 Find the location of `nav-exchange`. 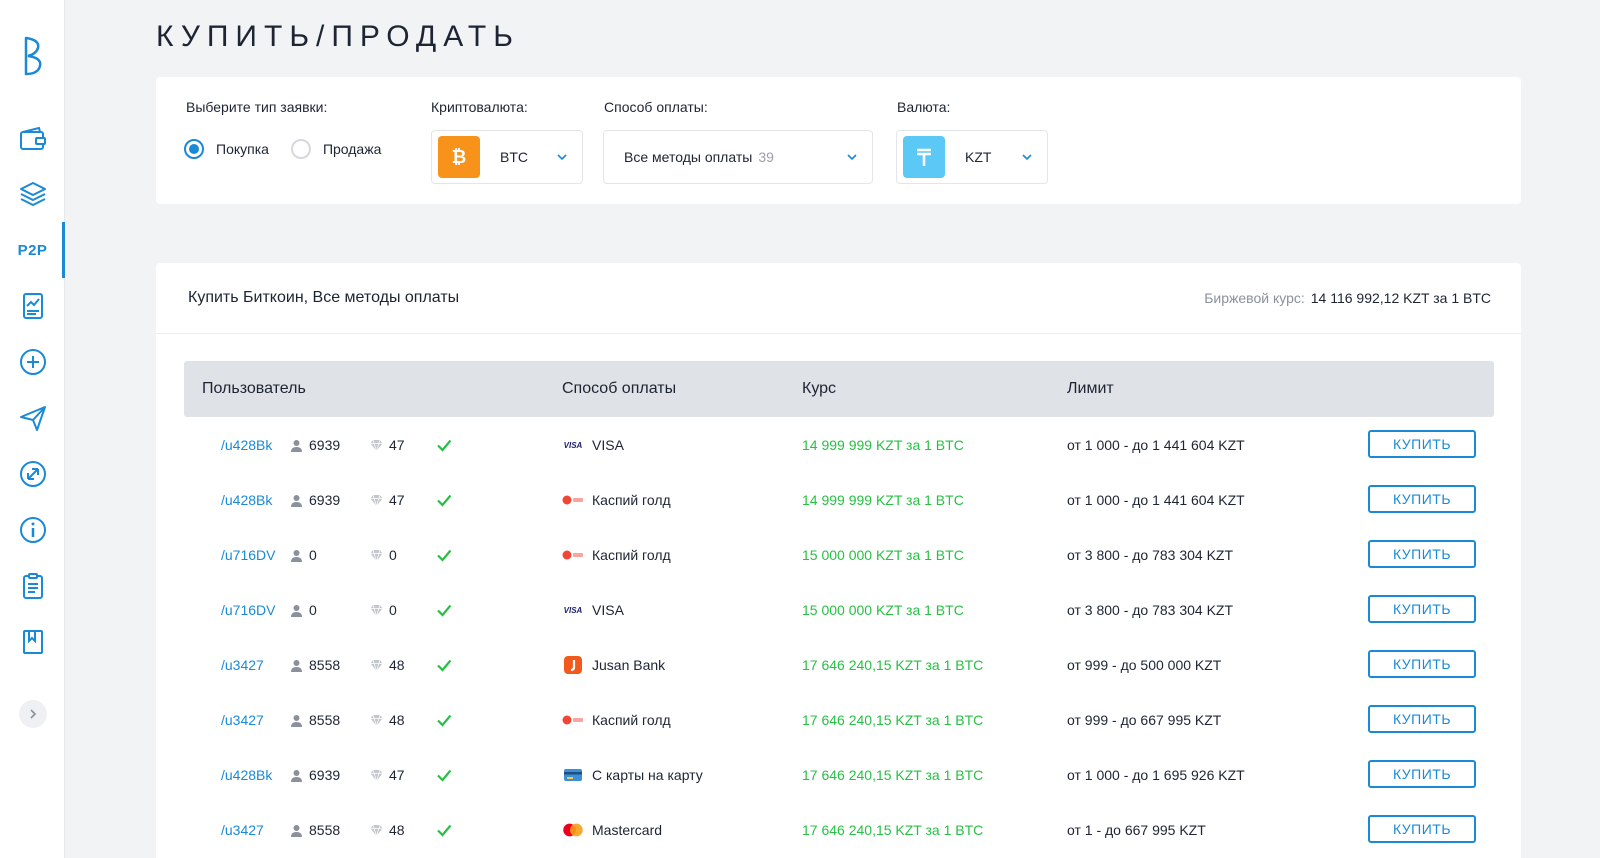

nav-exchange is located at coordinates (32, 474).